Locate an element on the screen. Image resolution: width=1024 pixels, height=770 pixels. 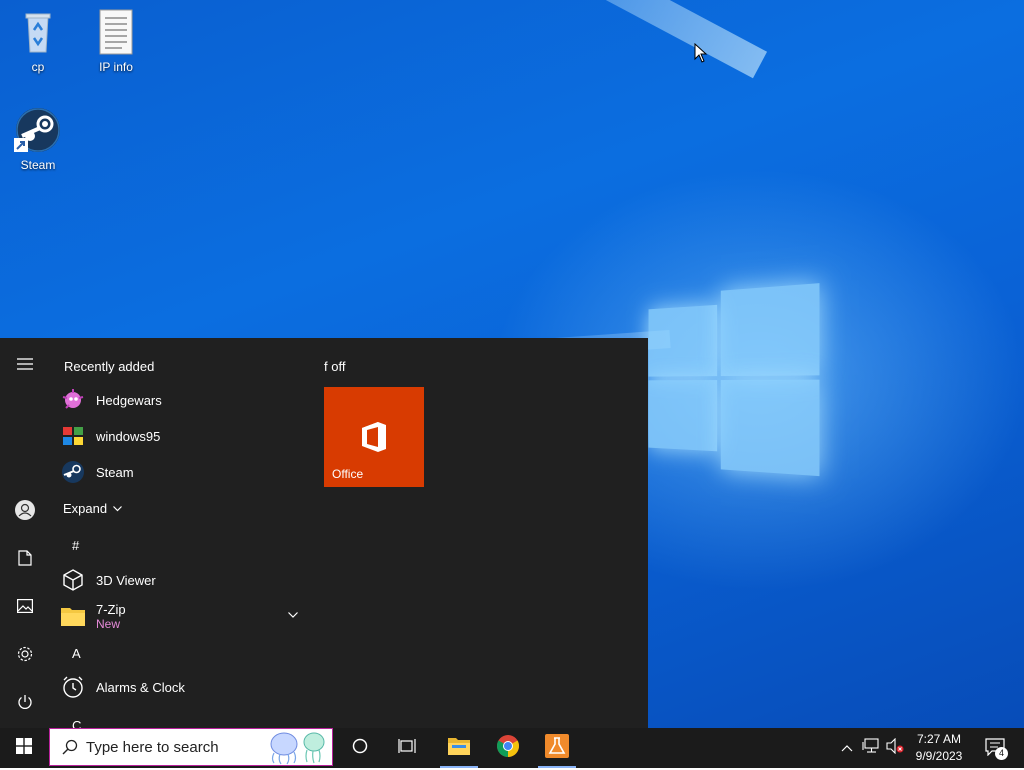
3d-viewer-icon is located at coordinates (73, 580).